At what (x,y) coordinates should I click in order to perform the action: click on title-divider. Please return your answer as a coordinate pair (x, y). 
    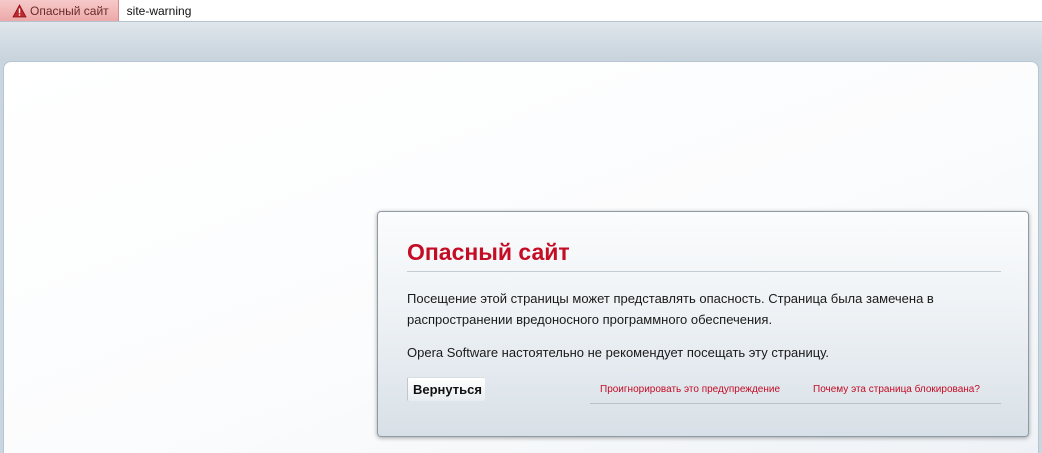
    Looking at the image, I should click on (704, 271).